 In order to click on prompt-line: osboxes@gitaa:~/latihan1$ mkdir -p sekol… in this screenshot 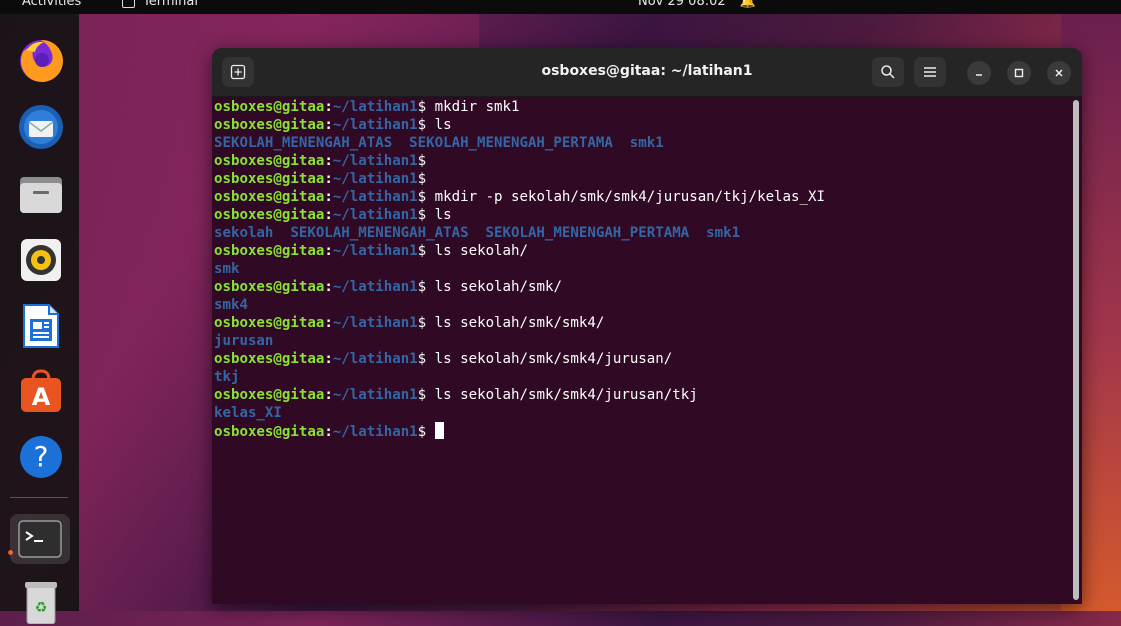, I will do `click(641, 197)`.